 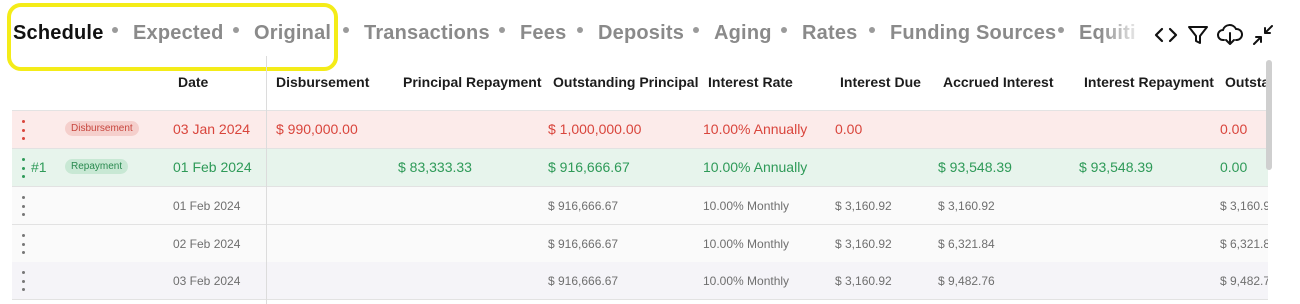 What do you see at coordinates (427, 33) in the screenshot?
I see `tab-transactions: Transactions` at bounding box center [427, 33].